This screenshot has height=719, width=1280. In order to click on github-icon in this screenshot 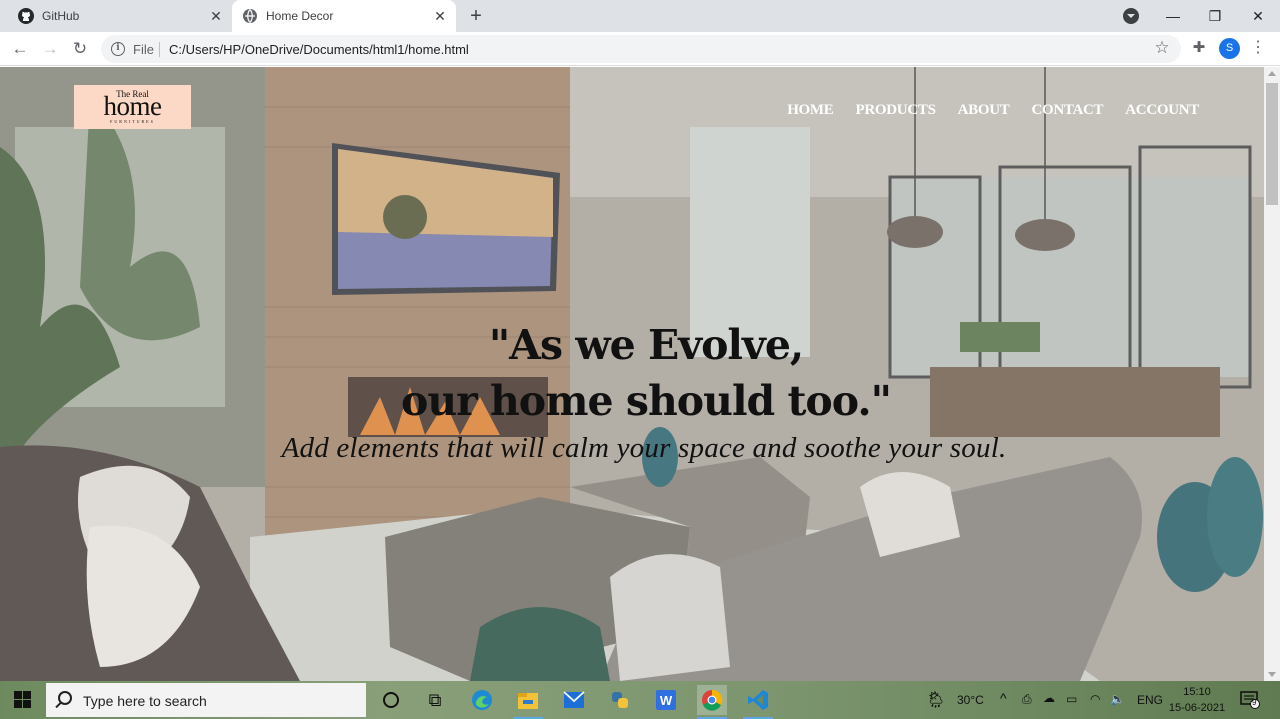, I will do `click(26, 16)`.